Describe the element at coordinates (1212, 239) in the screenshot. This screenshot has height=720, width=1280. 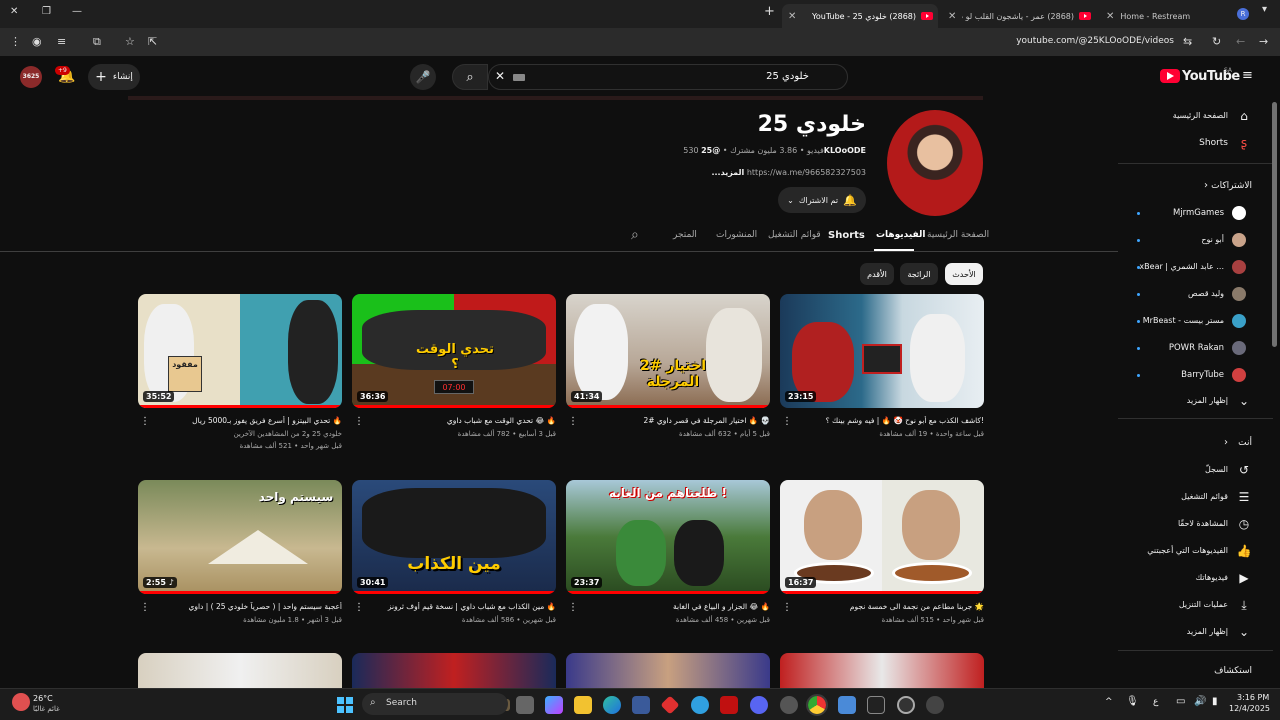
I see `sidebar-sub-1: أبو نوح` at that location.